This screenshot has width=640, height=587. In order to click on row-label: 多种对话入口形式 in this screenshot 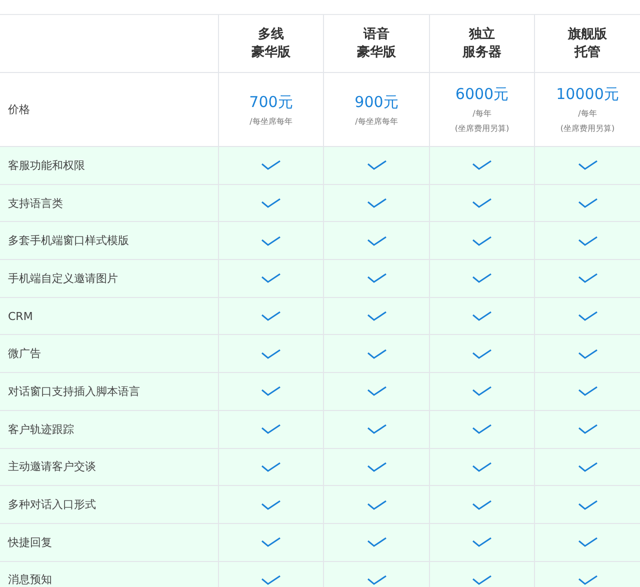, I will do `click(52, 504)`.